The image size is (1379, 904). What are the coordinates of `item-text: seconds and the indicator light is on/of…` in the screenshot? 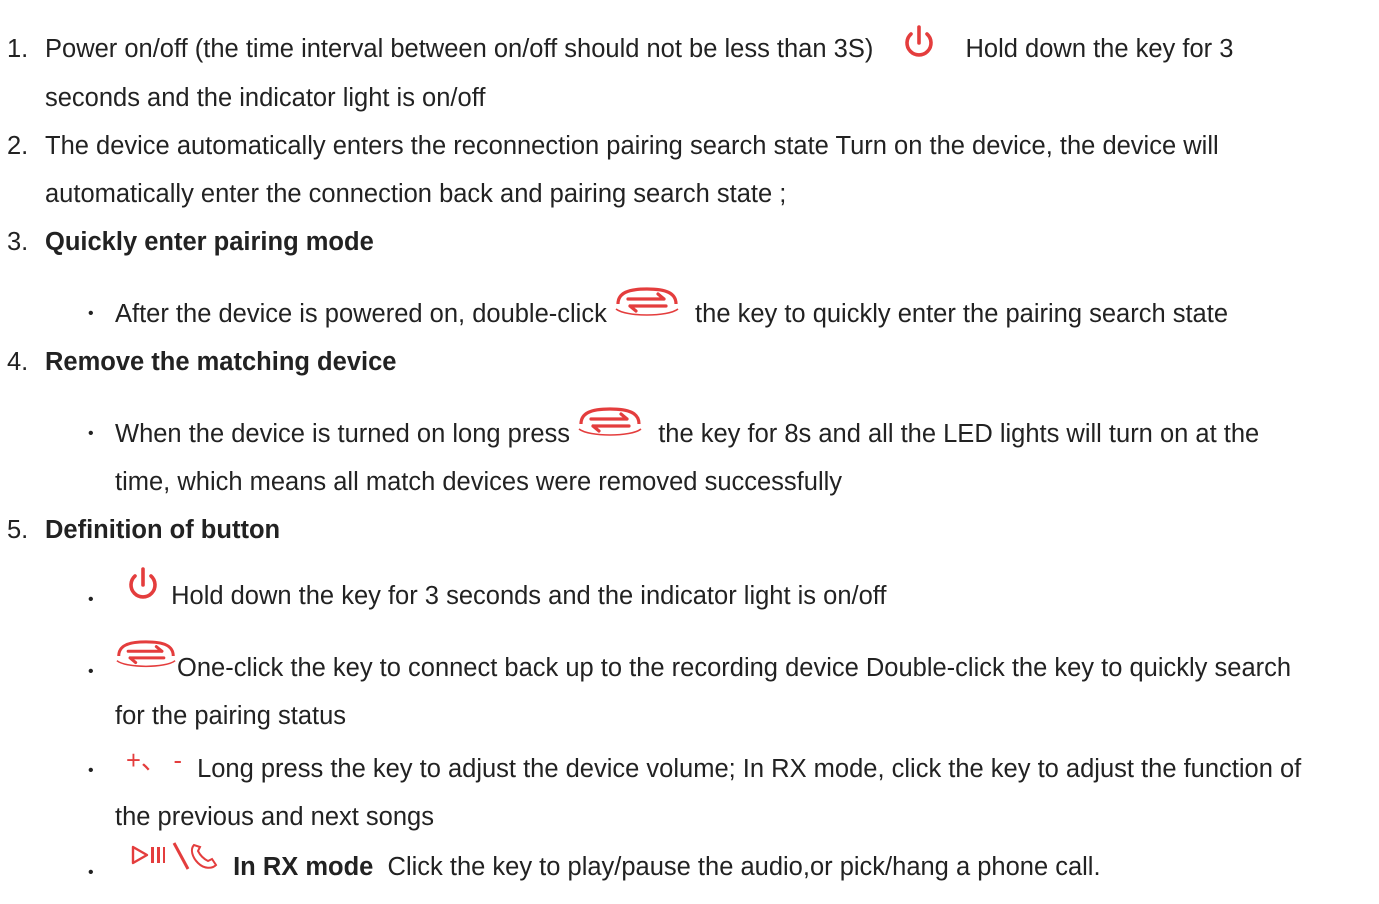 It's located at (265, 98).